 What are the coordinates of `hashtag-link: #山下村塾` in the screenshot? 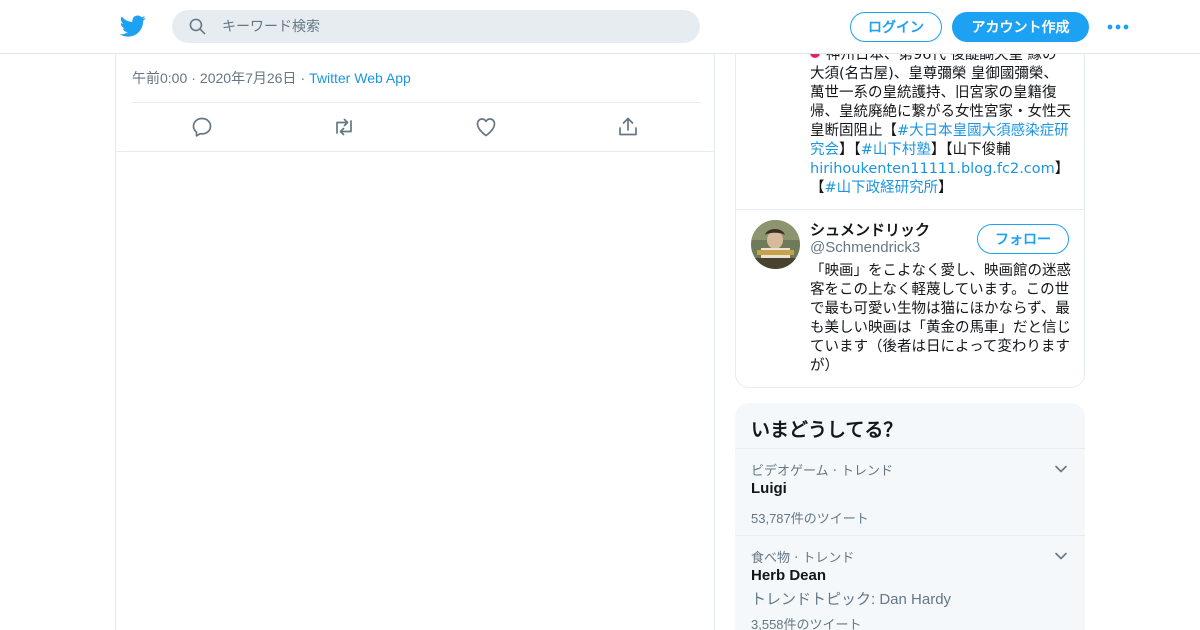 It's located at (896, 150).